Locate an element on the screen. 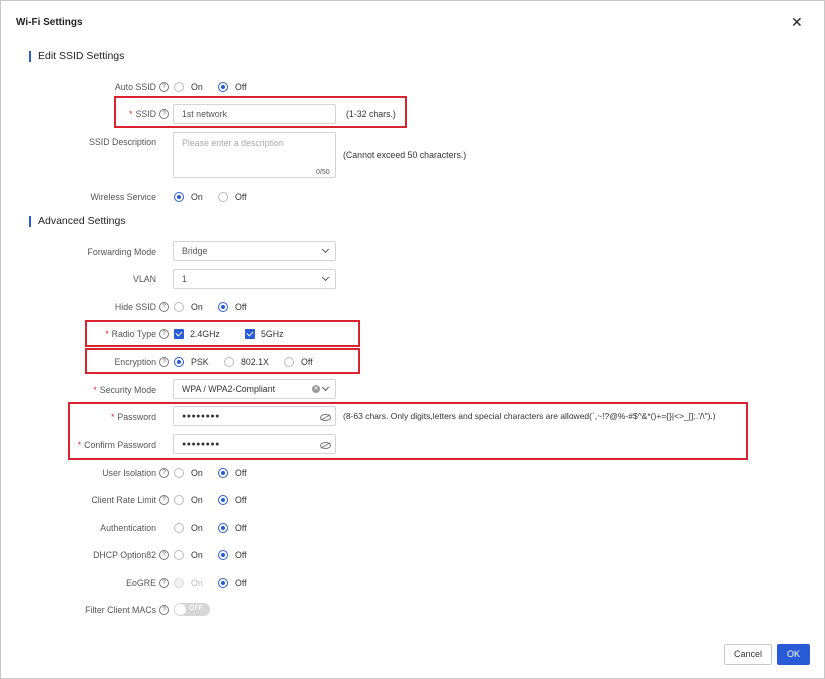 The width and height of the screenshot is (825, 679). client-rate-limit-on-radio is located at coordinates (179, 500).